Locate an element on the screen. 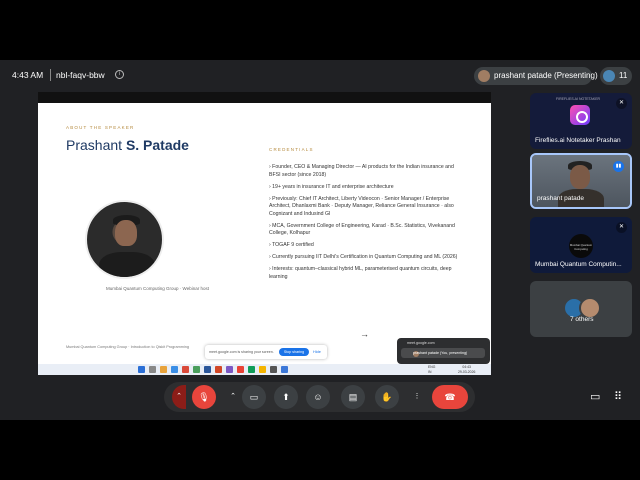 The image size is (640, 480). next-arrow-icon: → is located at coordinates (364, 334).